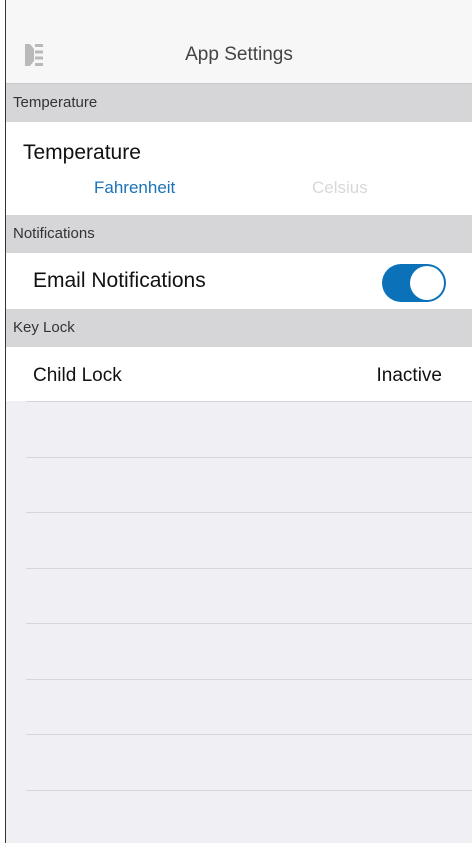 This screenshot has width=472, height=843. I want to click on temperature-label: Temperature, so click(82, 152).